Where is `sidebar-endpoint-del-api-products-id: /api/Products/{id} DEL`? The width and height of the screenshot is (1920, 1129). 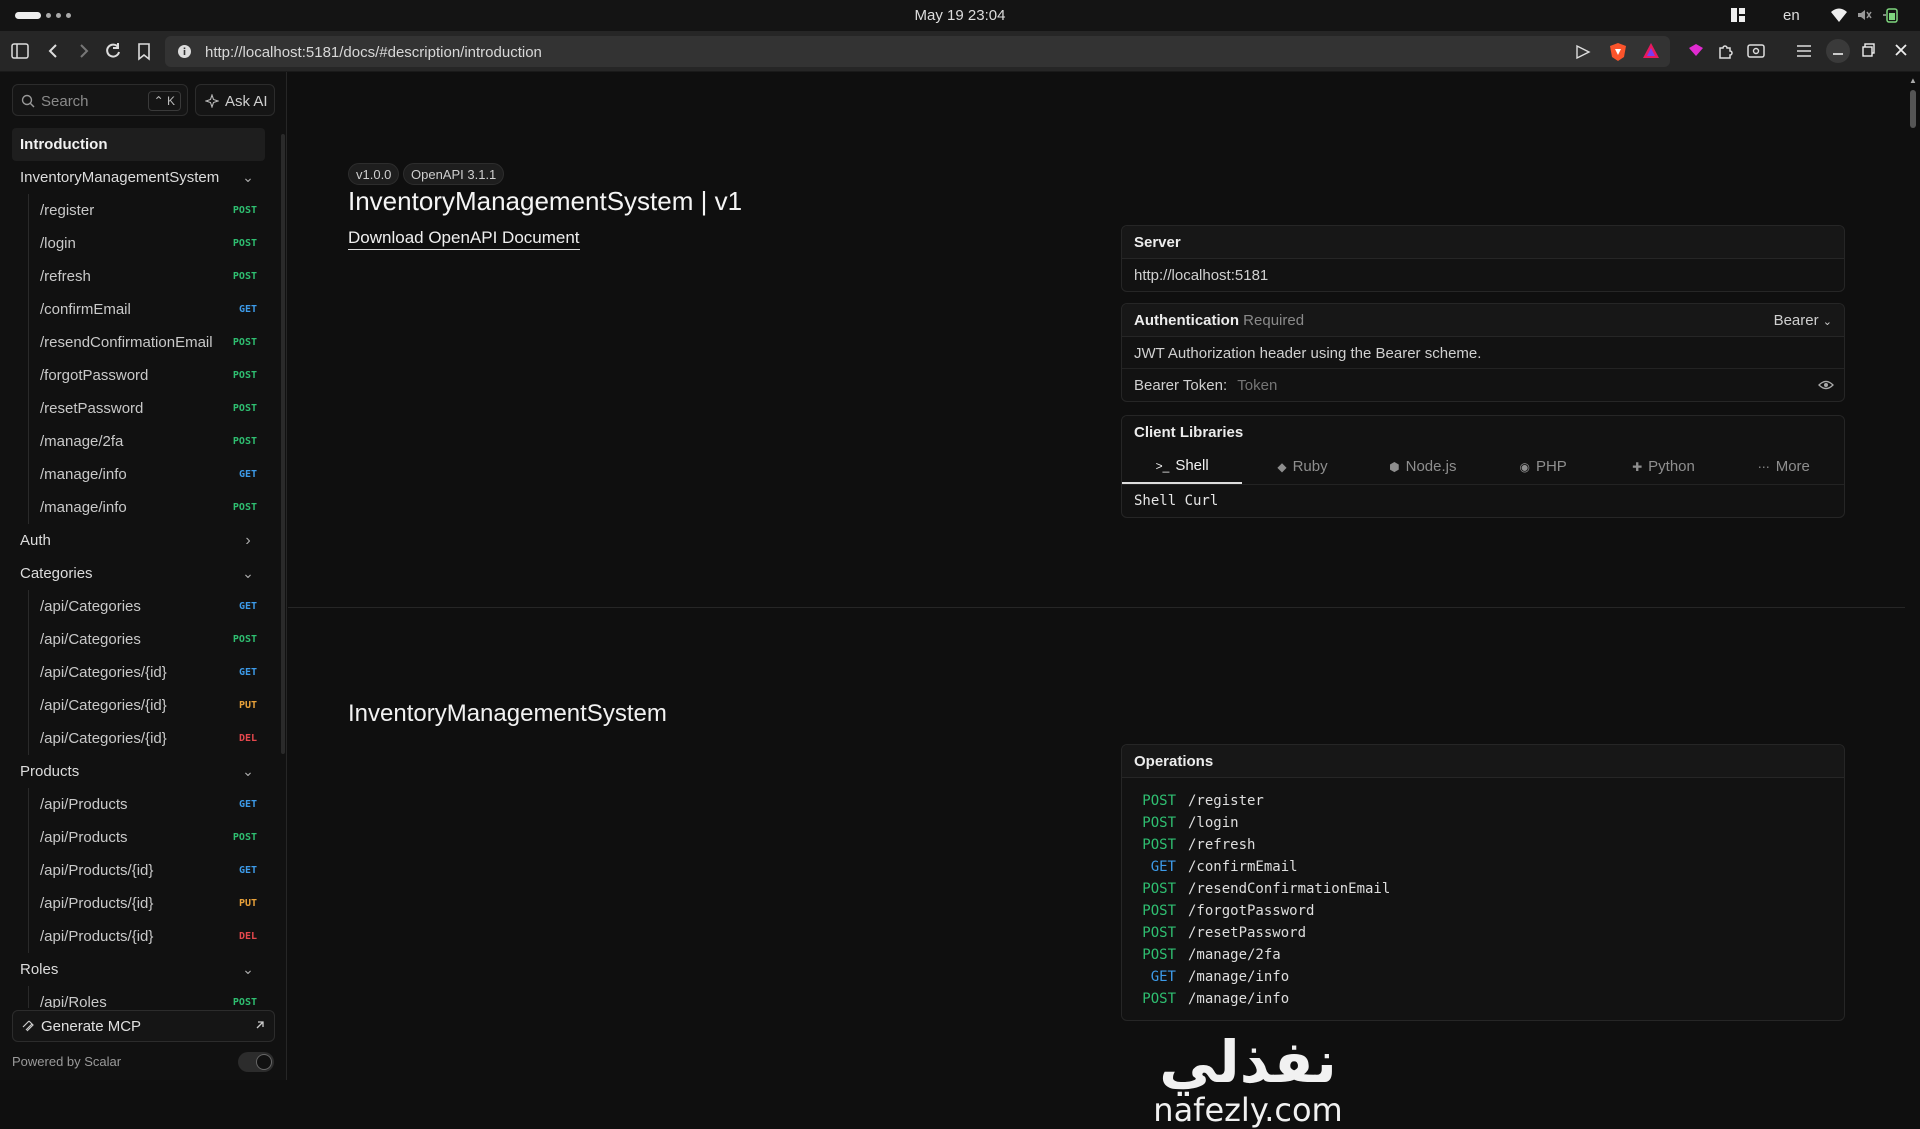 sidebar-endpoint-del-api-products-id: /api/Products/{id} DEL is located at coordinates (138, 936).